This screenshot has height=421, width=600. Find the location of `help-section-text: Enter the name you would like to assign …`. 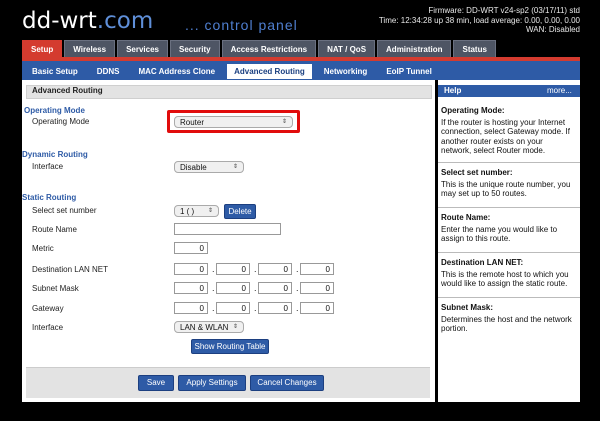

help-section-text: Enter the name you would like to assign … is located at coordinates (499, 234).